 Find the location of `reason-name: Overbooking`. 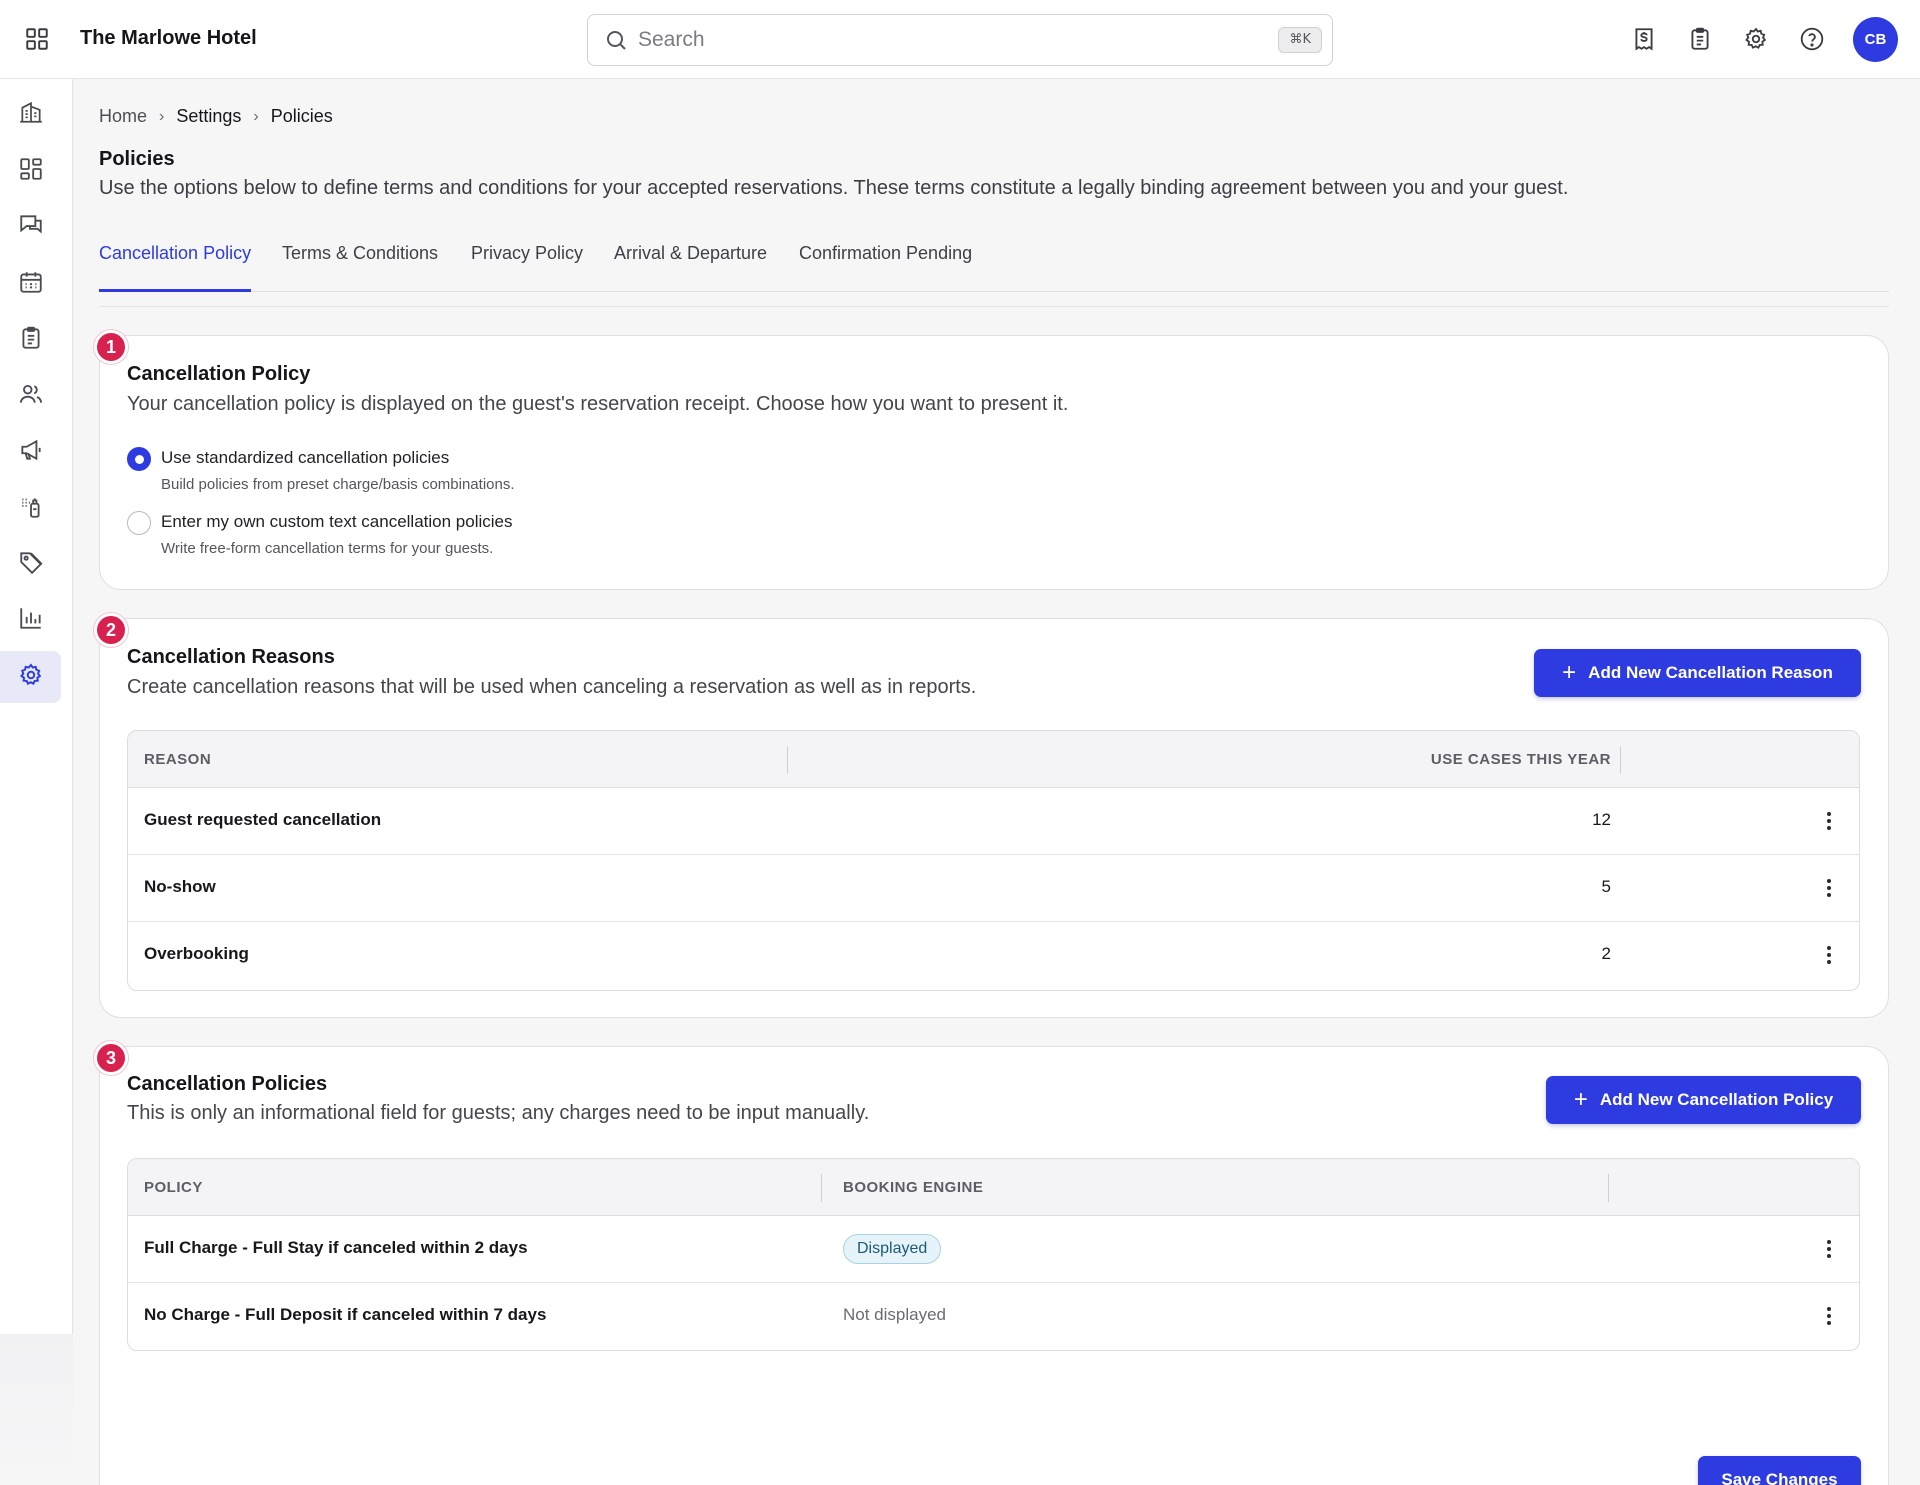

reason-name: Overbooking is located at coordinates (196, 953).